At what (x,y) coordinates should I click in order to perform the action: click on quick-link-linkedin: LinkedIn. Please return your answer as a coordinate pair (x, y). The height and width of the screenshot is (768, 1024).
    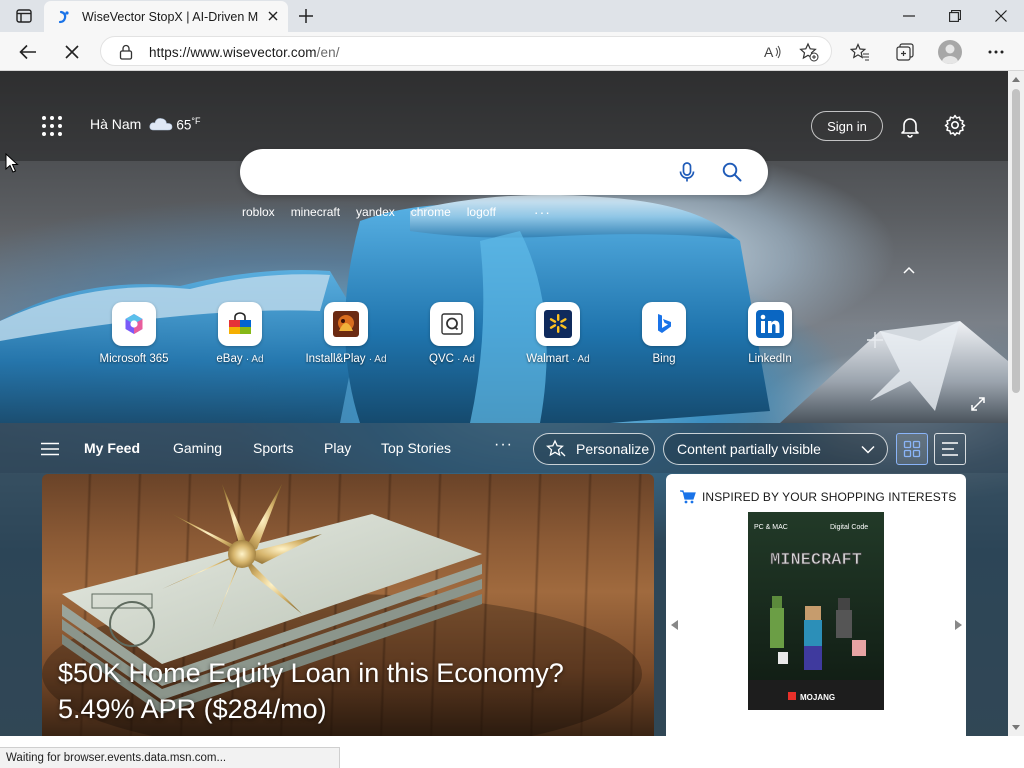
    Looking at the image, I should click on (770, 333).